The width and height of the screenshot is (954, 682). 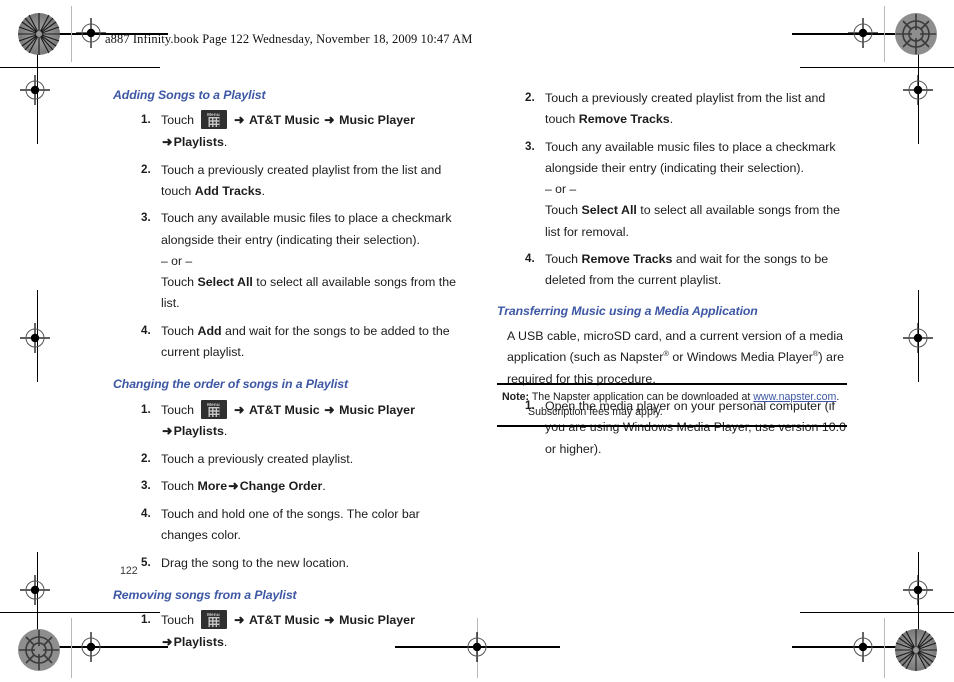 I want to click on registration-mark-upper-left, so click(x=35, y=90).